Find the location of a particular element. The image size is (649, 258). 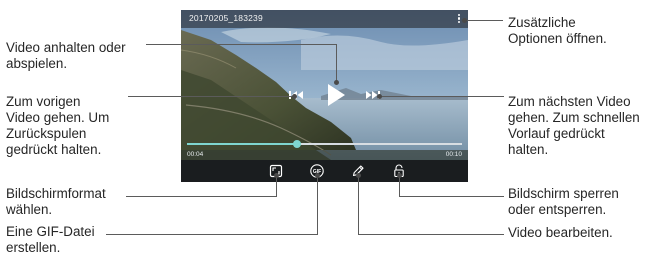

progress-fill is located at coordinates (242, 144).